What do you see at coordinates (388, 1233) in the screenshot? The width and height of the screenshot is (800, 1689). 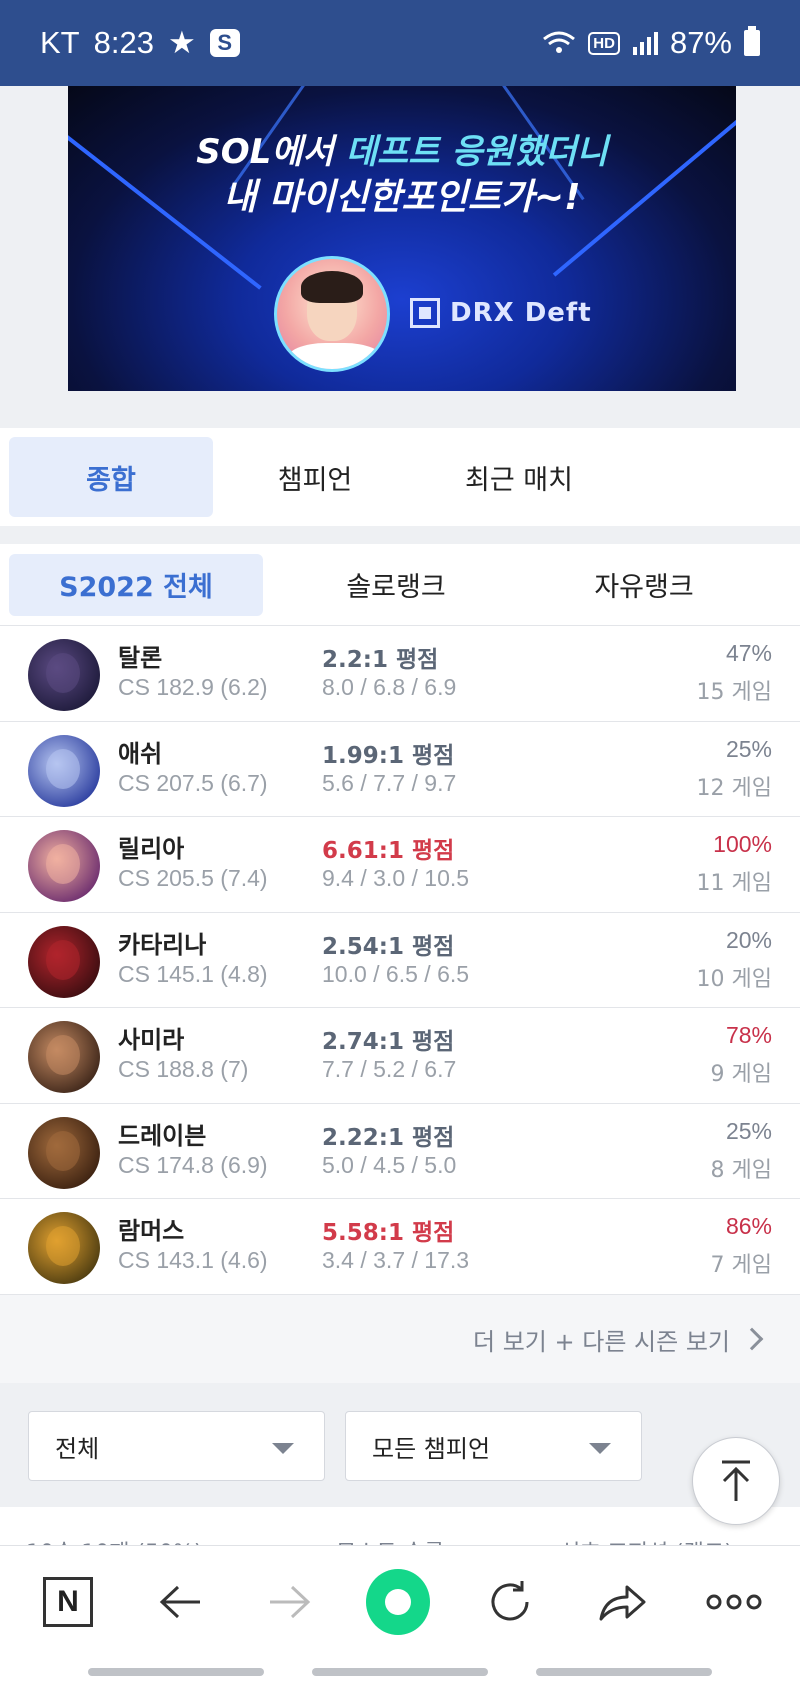 I see `champion-kda-ratio: 5.58:1 평점` at bounding box center [388, 1233].